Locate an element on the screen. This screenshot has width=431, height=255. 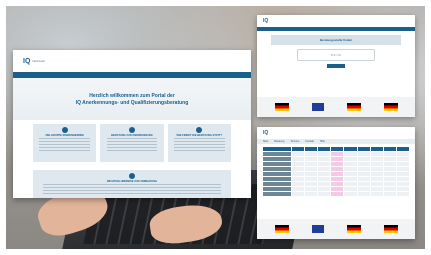
search-screen-nav is located at coordinates (336, 29).